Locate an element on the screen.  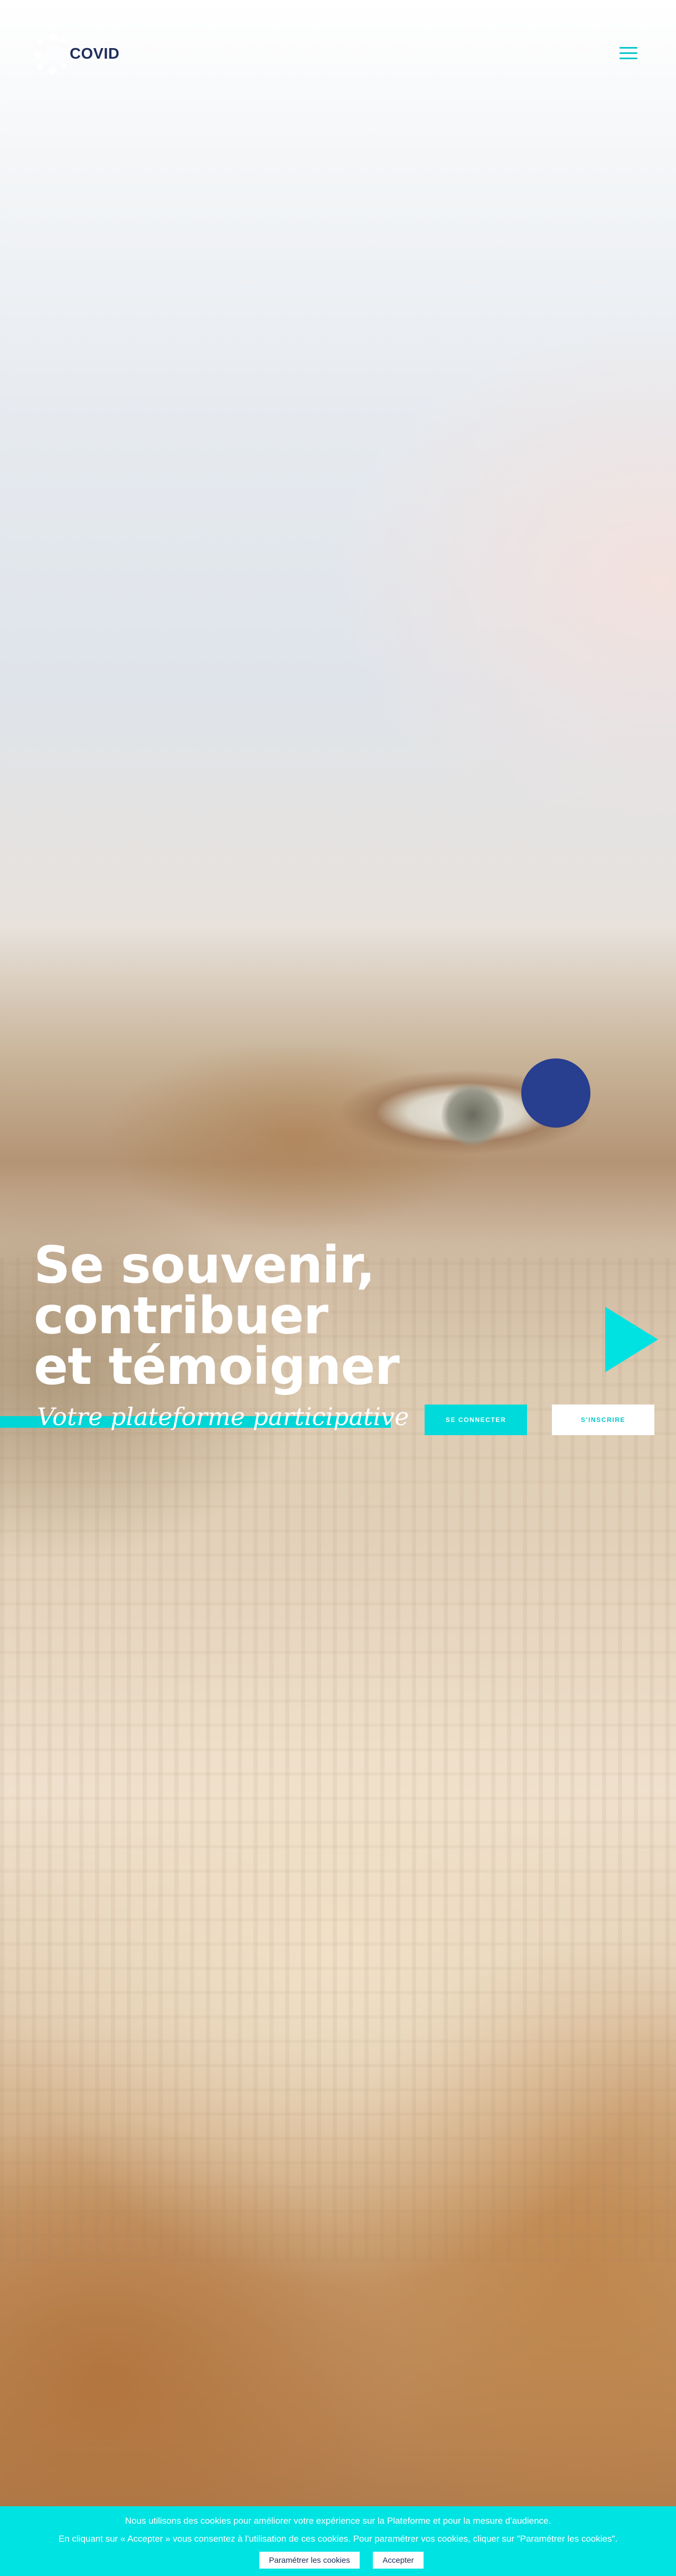
hamburger-menu-icon is located at coordinates (628, 54).